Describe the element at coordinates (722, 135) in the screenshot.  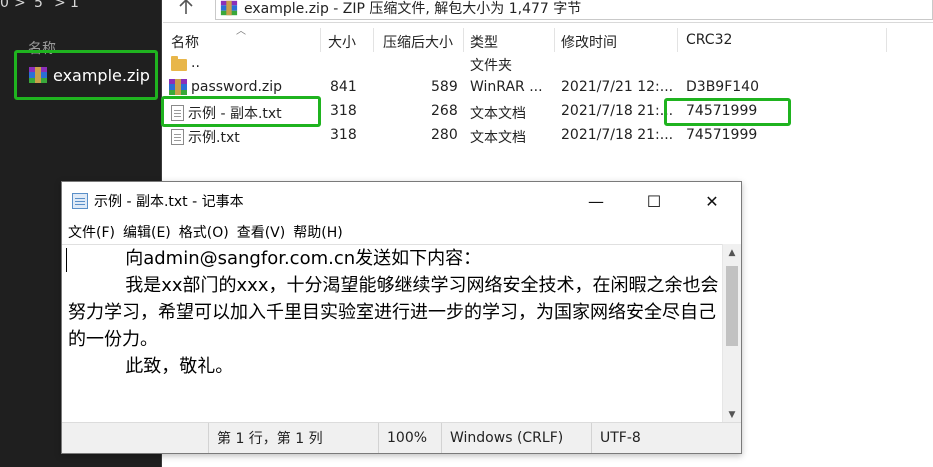
I see `row-crc: 74571999` at that location.